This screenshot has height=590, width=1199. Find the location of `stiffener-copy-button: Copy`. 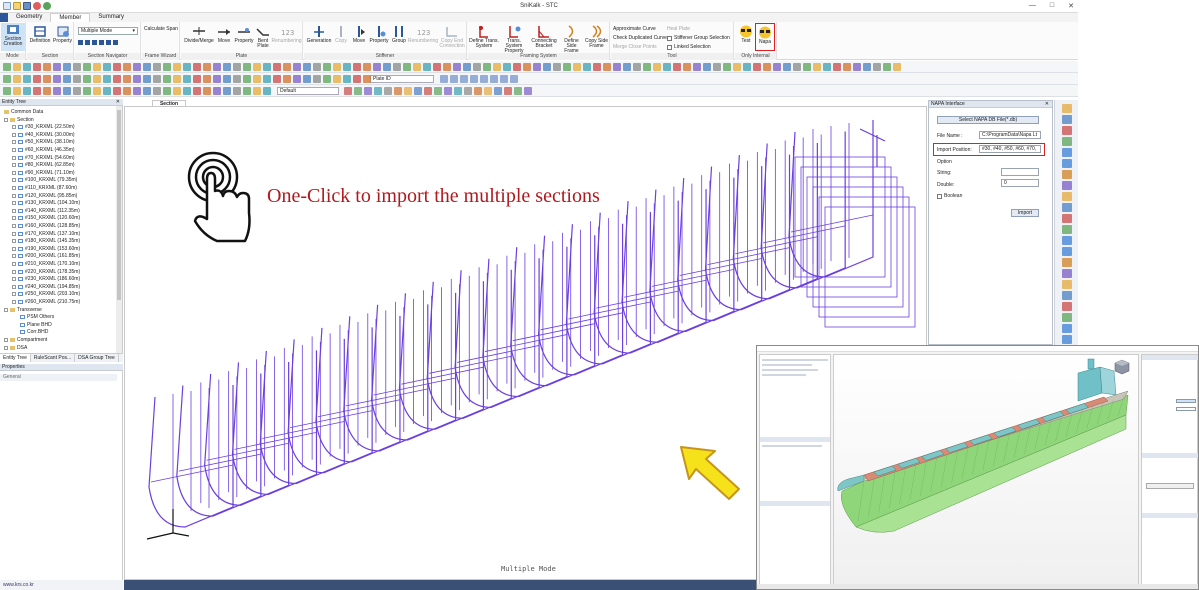

stiffener-copy-button: Copy is located at coordinates (341, 34).